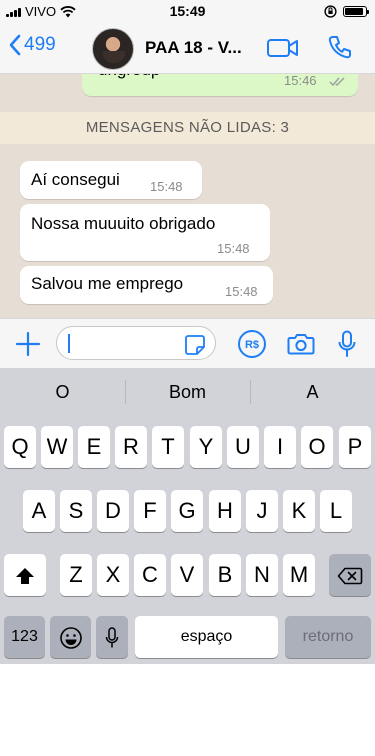  Describe the element at coordinates (131, 447) in the screenshot. I see `key-r: R` at that location.